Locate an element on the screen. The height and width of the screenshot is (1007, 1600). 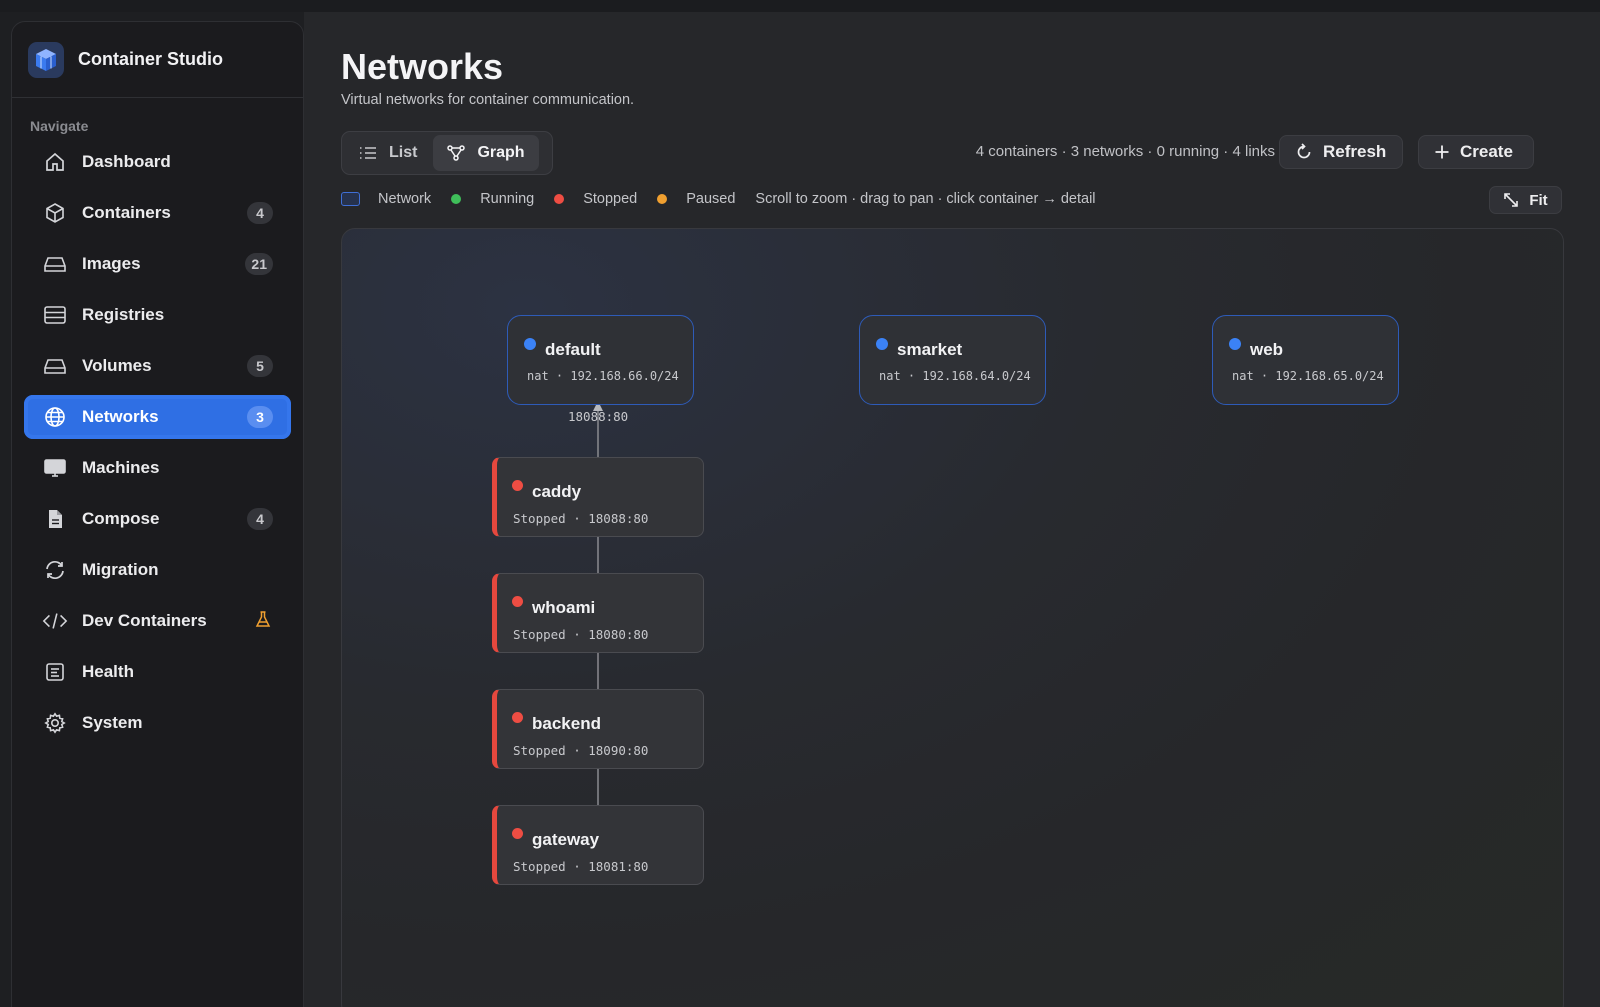
sidebar-item-label: Volumes is located at coordinates (117, 365).